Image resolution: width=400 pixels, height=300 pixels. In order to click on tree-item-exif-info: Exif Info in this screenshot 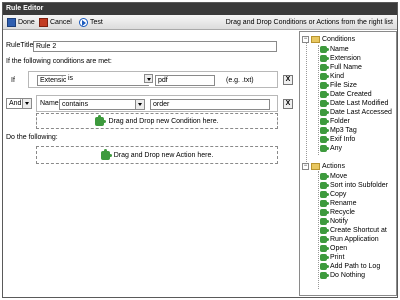, I will do `click(337, 139)`.